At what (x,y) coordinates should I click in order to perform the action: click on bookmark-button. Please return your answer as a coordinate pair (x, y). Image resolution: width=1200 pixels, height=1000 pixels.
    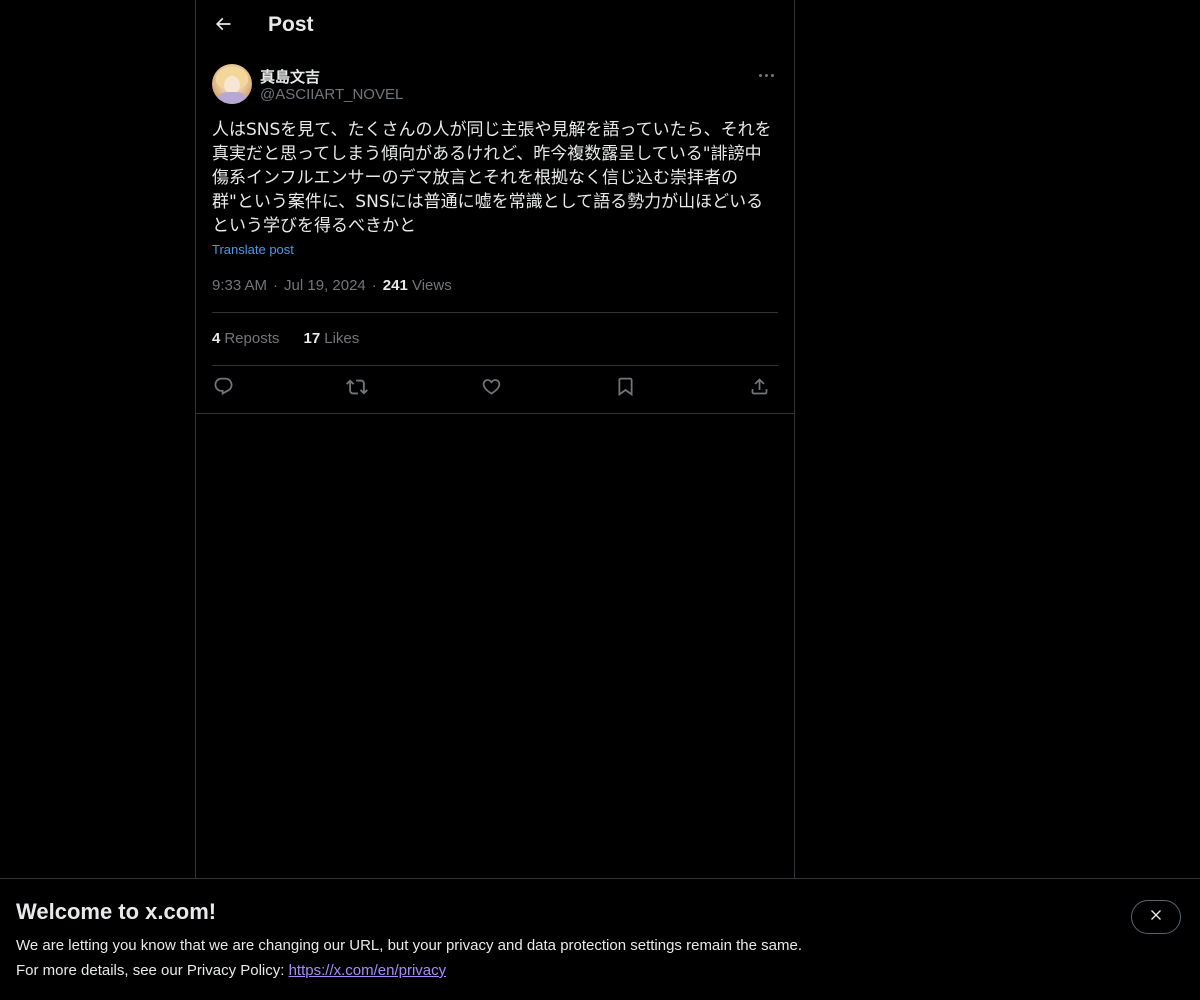
    Looking at the image, I should click on (625, 389).